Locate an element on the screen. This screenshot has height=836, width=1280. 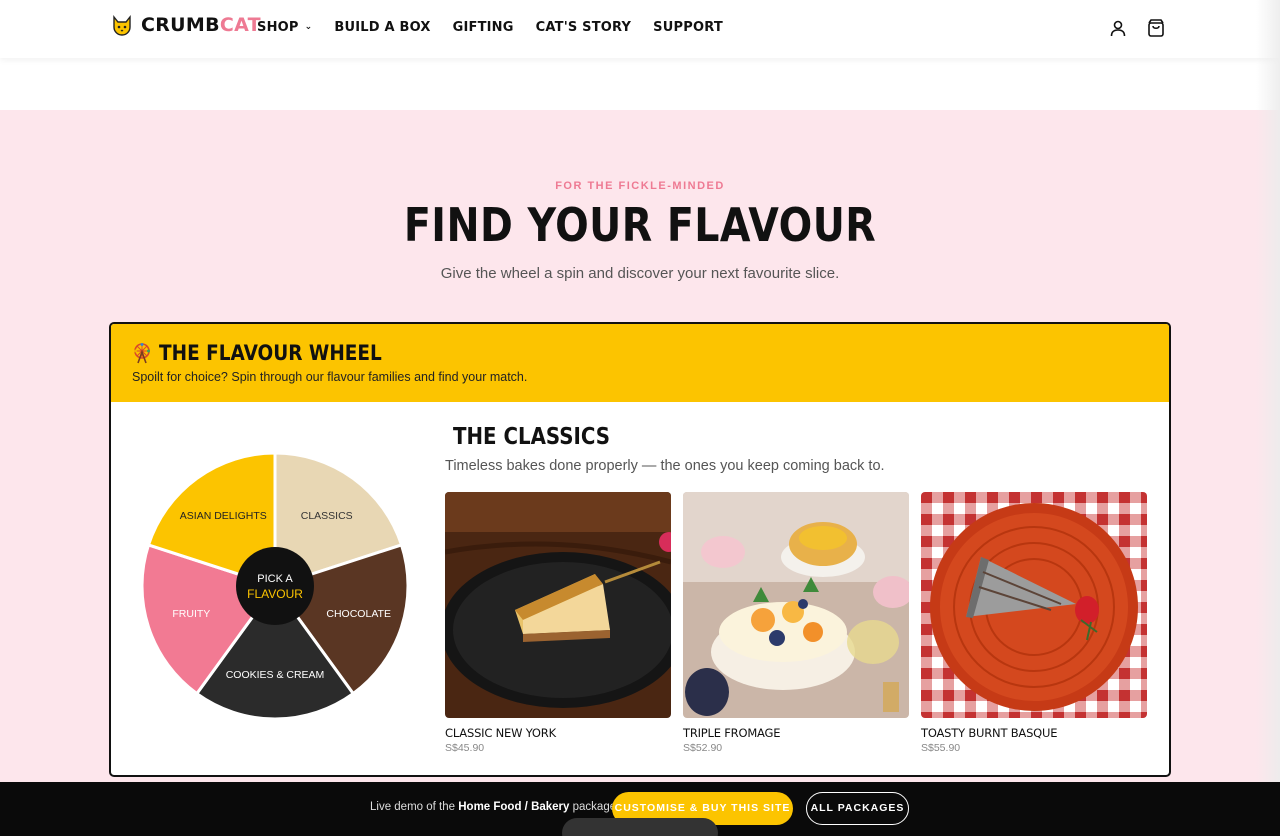
product-name: TOASTY BURNT BASQUE is located at coordinates (1034, 733).